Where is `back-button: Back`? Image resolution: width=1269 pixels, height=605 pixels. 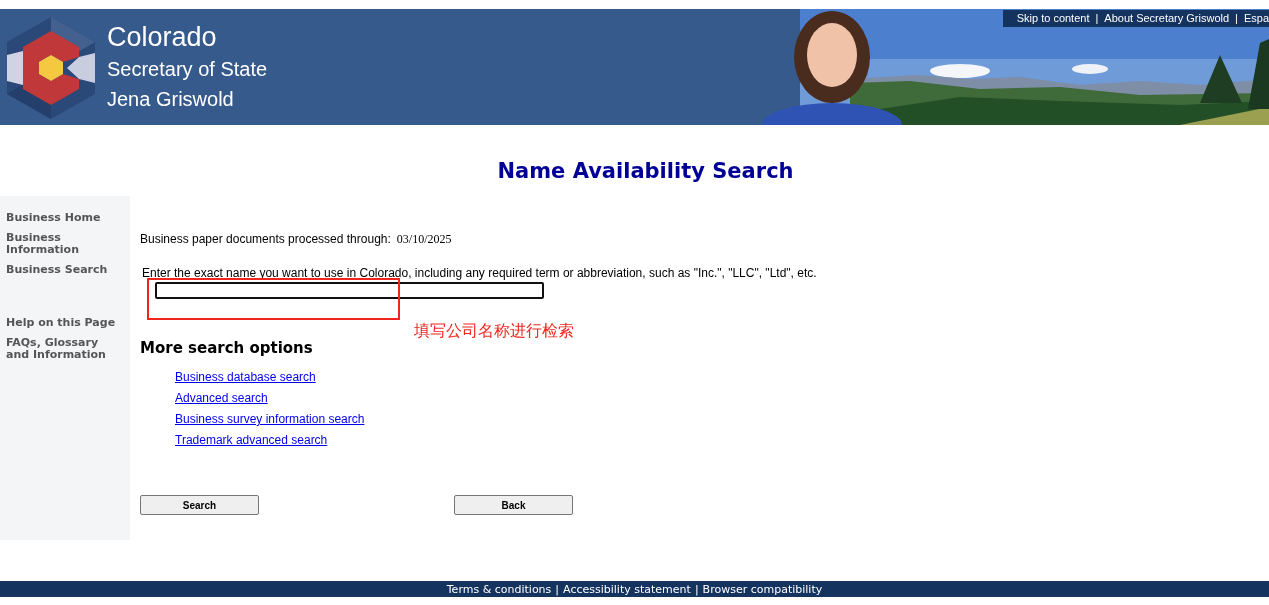
back-button: Back is located at coordinates (513, 505).